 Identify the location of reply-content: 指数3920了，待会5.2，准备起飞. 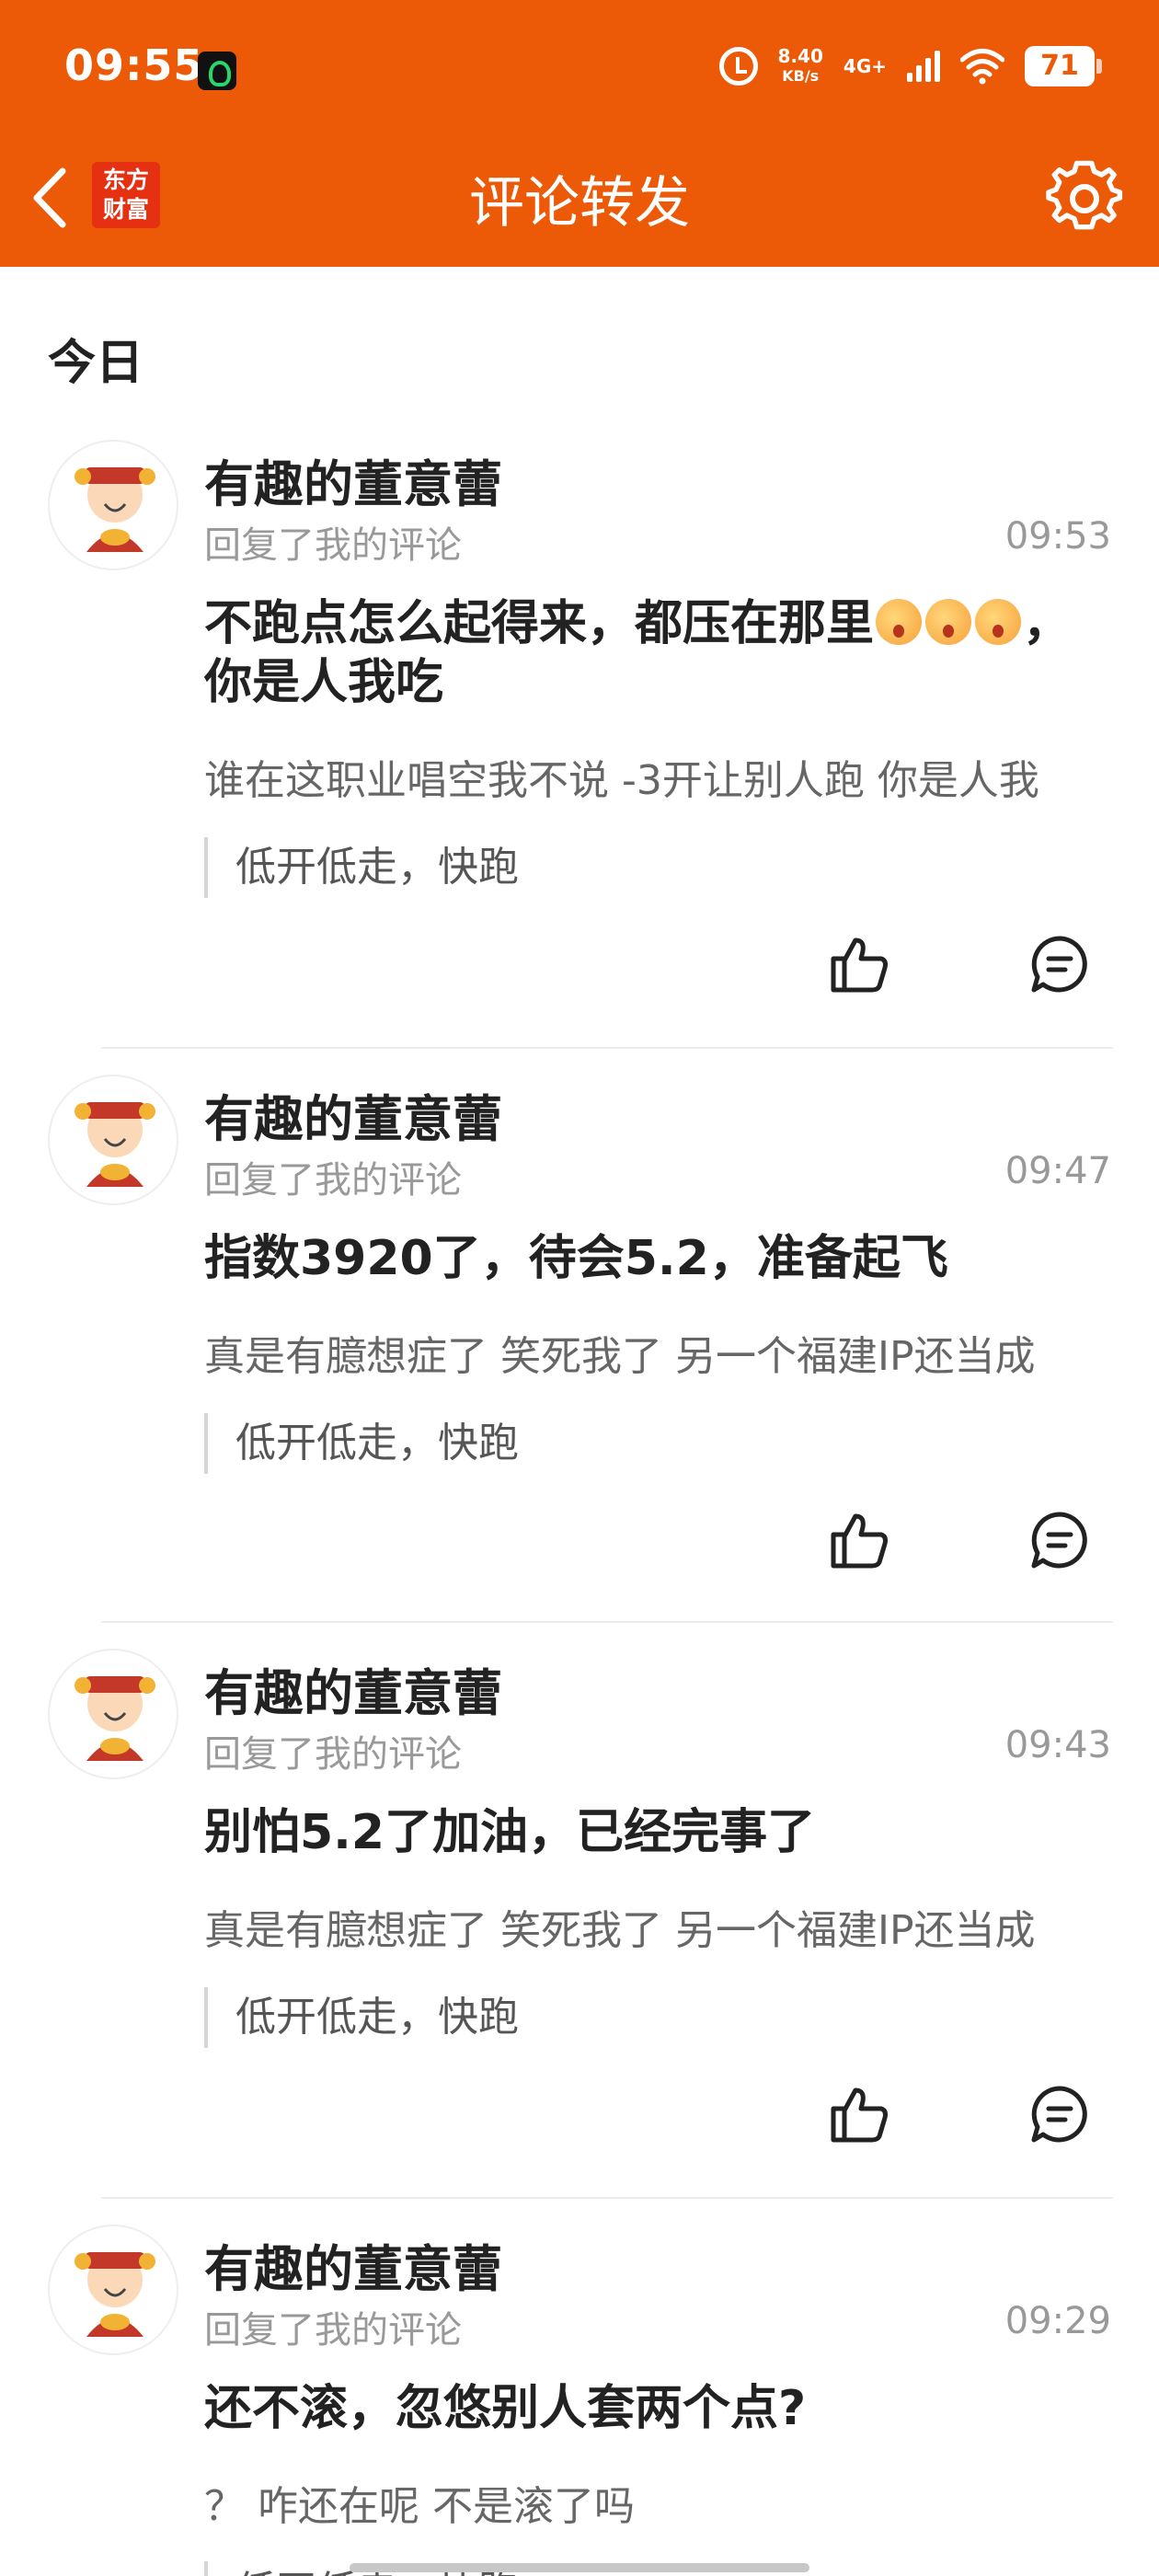
(576, 1258).